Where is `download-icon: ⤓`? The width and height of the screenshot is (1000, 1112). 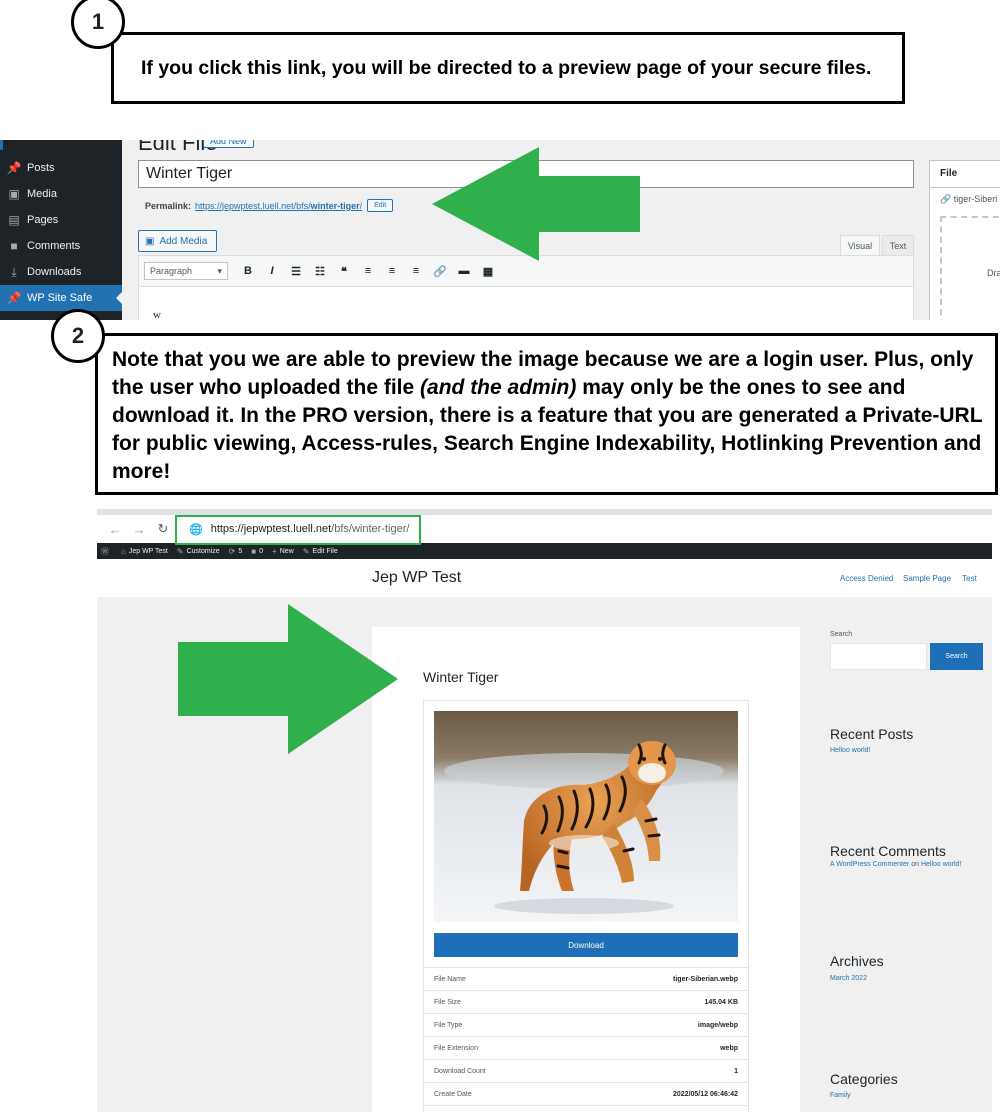
download-icon: ⤓ is located at coordinates (14, 271).